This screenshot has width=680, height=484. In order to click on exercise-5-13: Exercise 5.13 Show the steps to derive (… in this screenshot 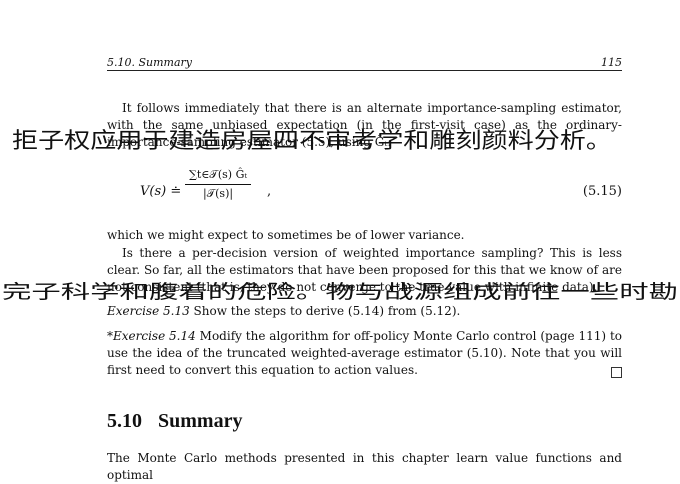, I will do `click(364, 311)`.